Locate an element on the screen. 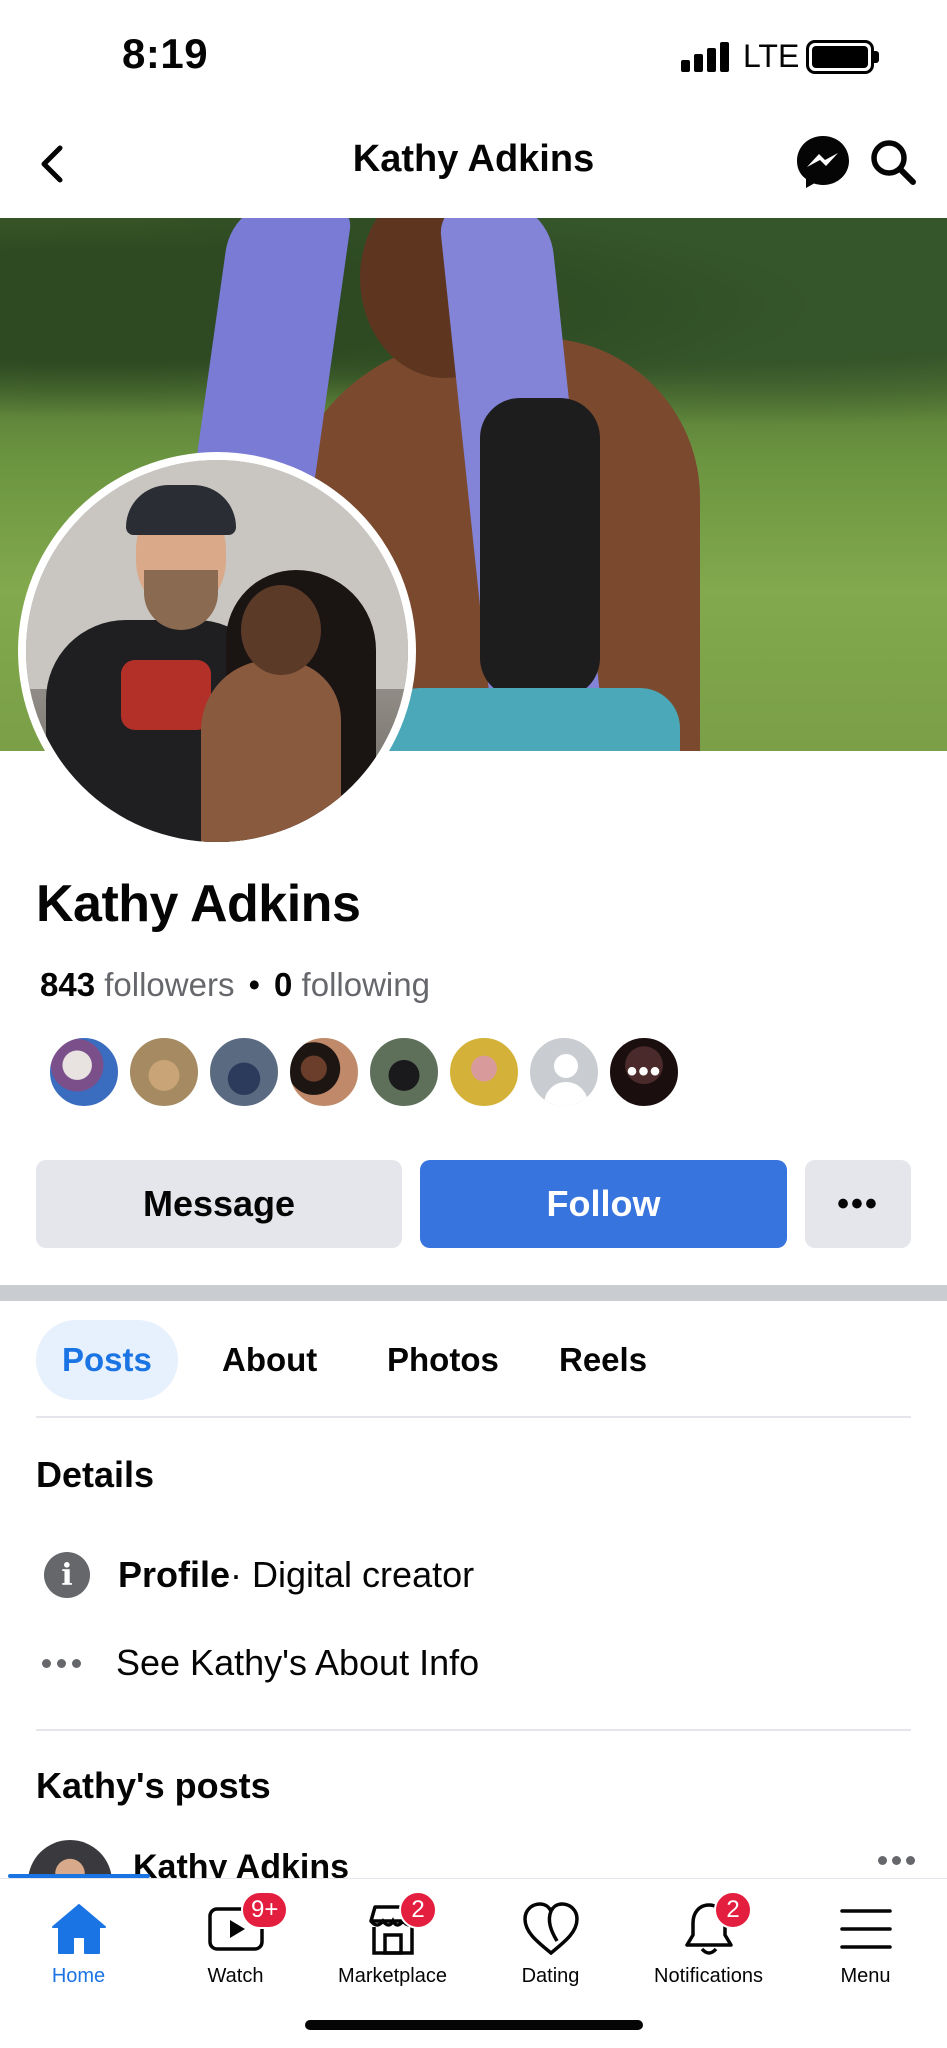 The width and height of the screenshot is (947, 2048). profile-label: Profile is located at coordinates (174, 1574).